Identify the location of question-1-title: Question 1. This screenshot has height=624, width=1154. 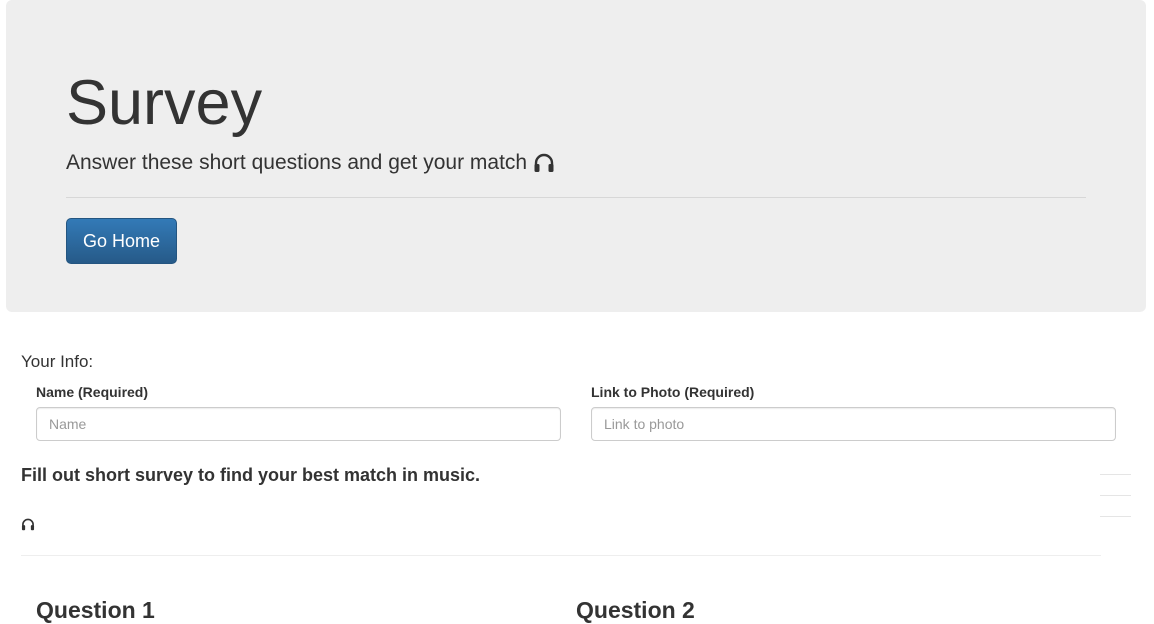
(95, 610).